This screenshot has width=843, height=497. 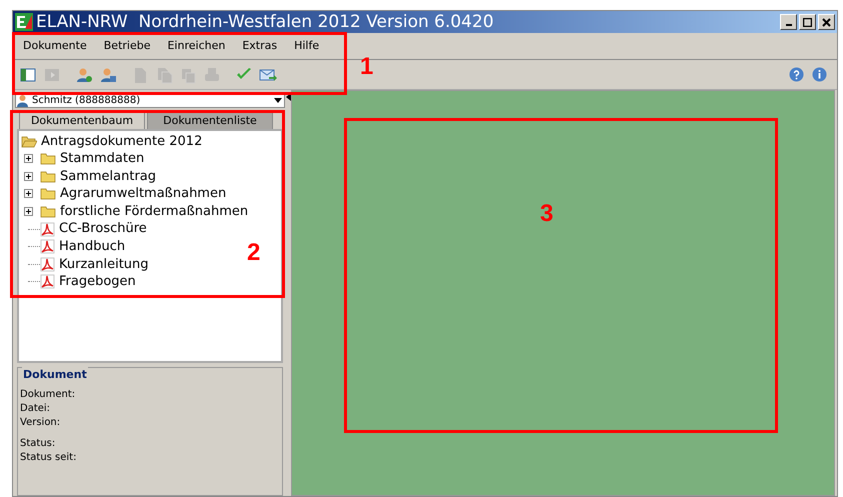 I want to click on annotation-number: 3, so click(x=547, y=214).